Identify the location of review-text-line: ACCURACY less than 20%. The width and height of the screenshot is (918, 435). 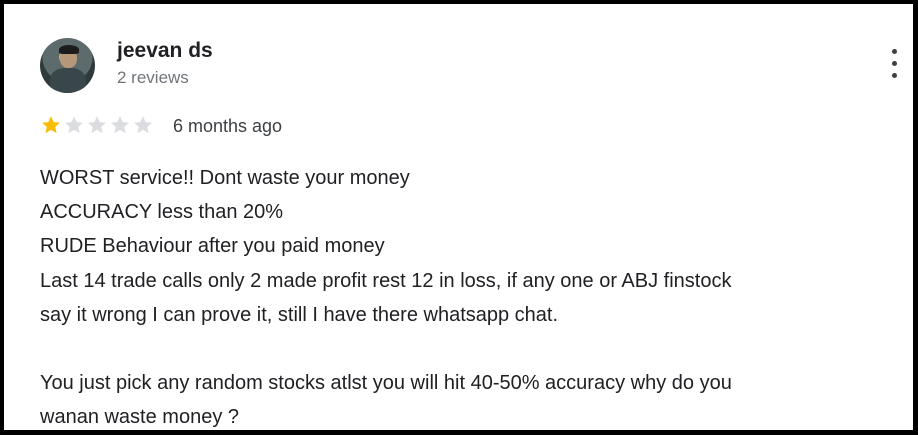
(162, 212).